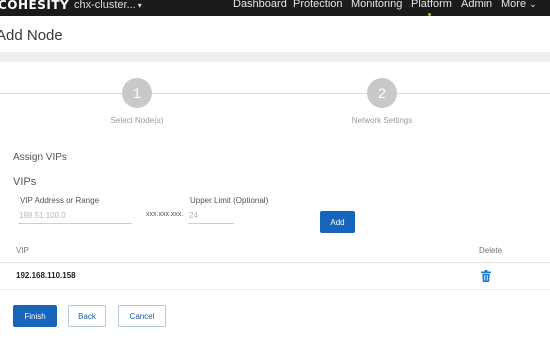 The image size is (550, 341). I want to click on column-header-delete: Delete, so click(491, 250).